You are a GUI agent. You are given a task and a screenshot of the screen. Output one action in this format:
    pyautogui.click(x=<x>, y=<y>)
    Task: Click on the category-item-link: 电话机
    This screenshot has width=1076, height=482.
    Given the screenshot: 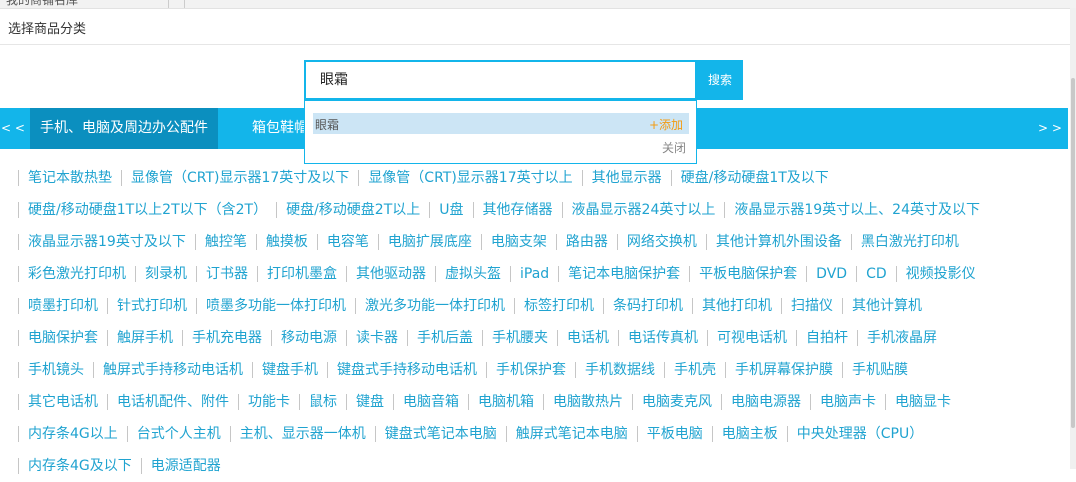 What is the action you would take?
    pyautogui.click(x=587, y=338)
    